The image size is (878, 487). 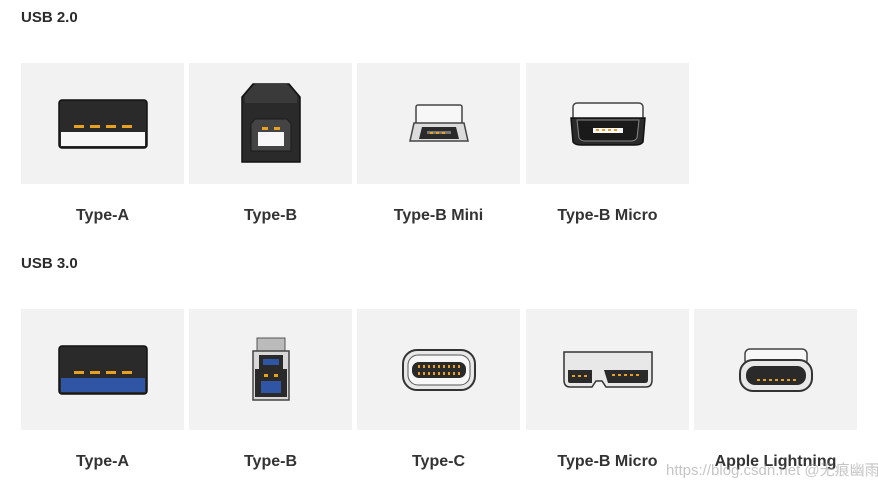 What do you see at coordinates (49, 263) in the screenshot?
I see `section-title-usb-3: USB 3.0` at bounding box center [49, 263].